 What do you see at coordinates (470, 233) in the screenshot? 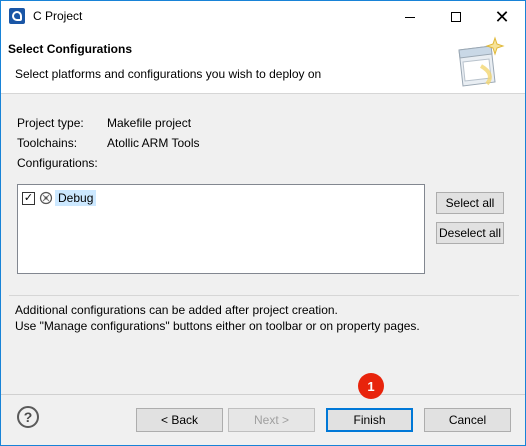
I see `deselect-all-button: Deselect all` at bounding box center [470, 233].